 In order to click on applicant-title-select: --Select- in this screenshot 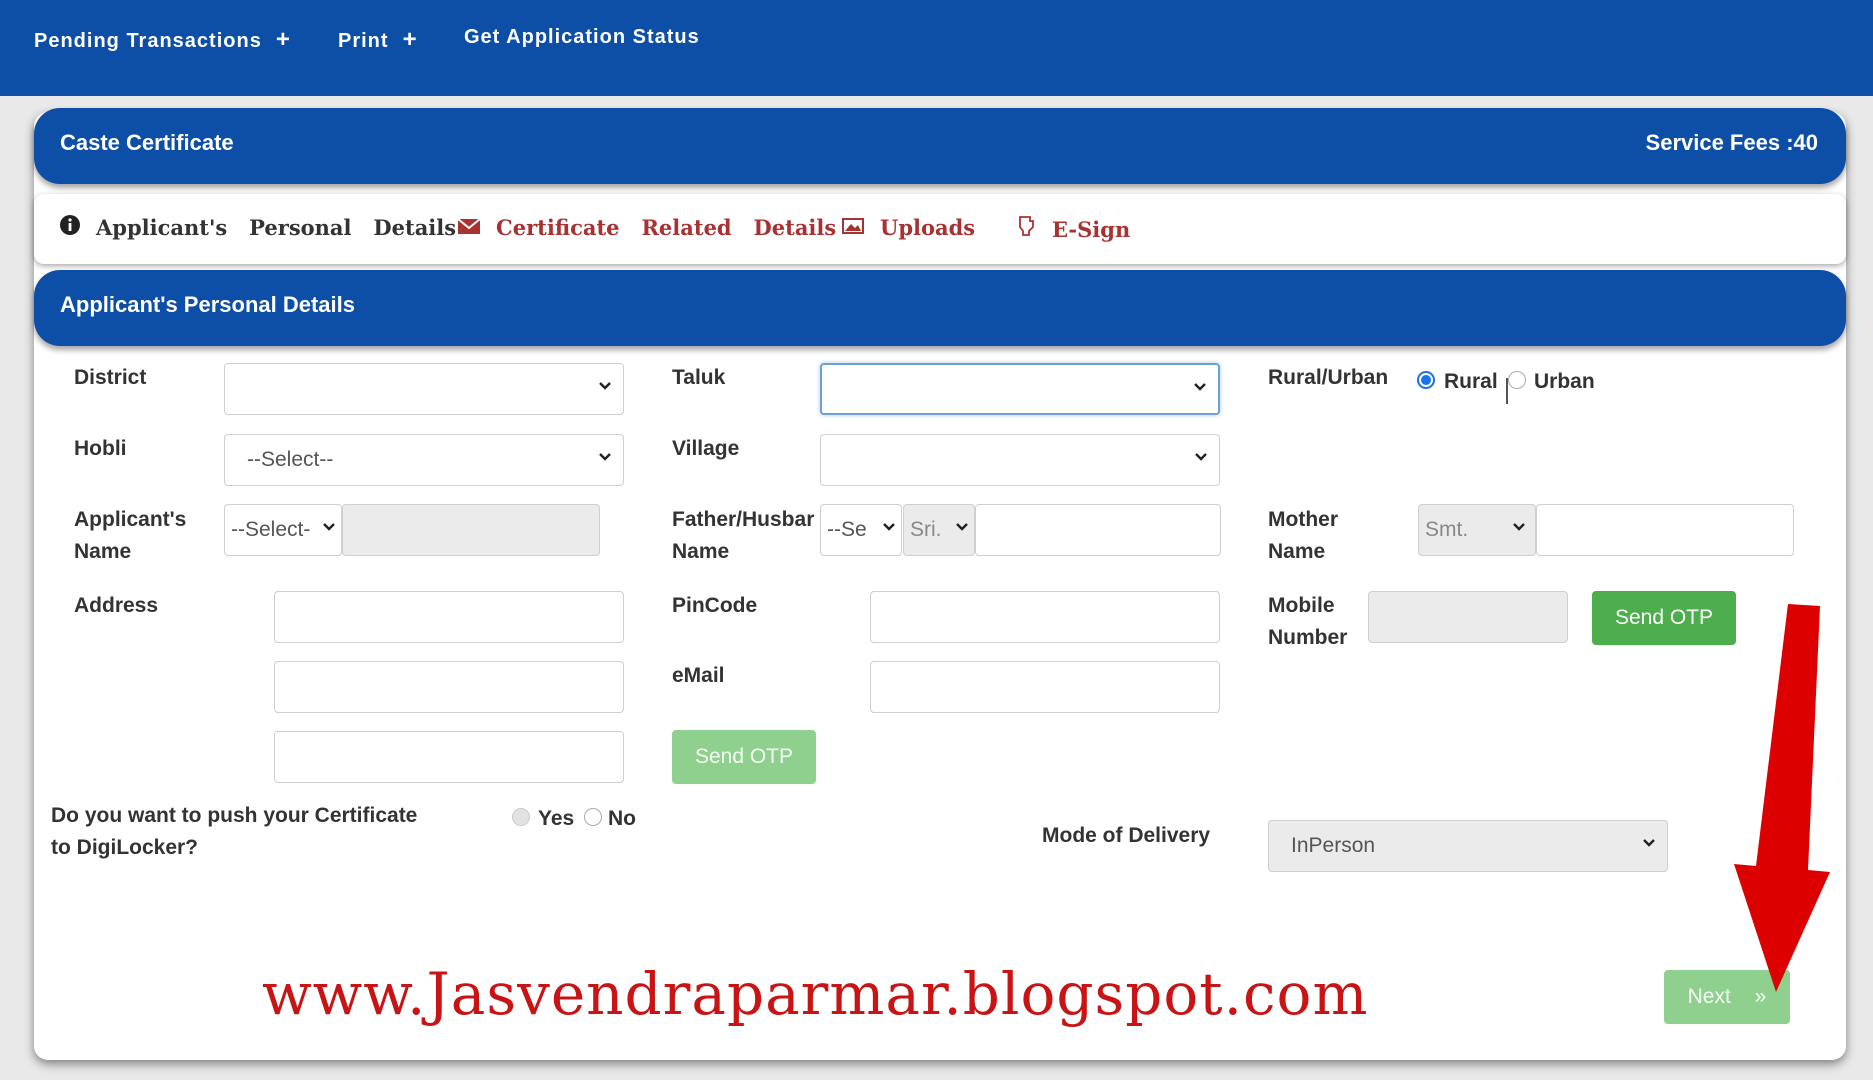, I will do `click(283, 530)`.